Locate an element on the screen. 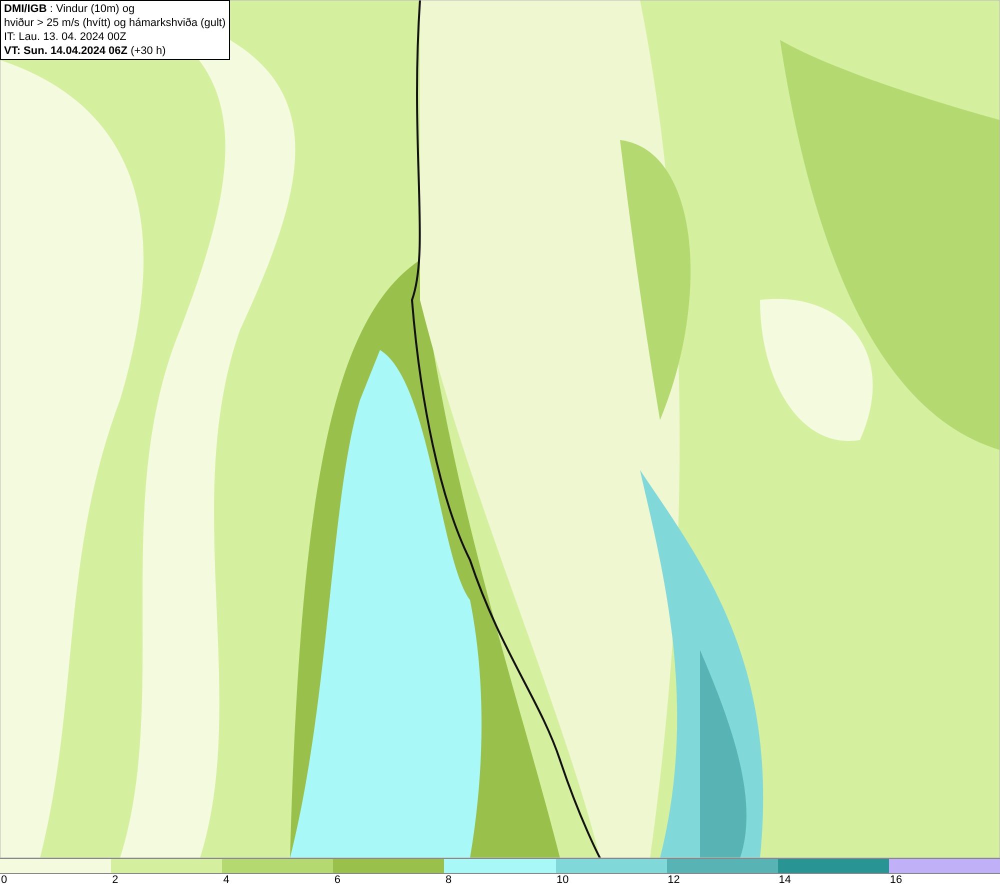 The image size is (1000, 887). legend-label: 12 is located at coordinates (673, 880).